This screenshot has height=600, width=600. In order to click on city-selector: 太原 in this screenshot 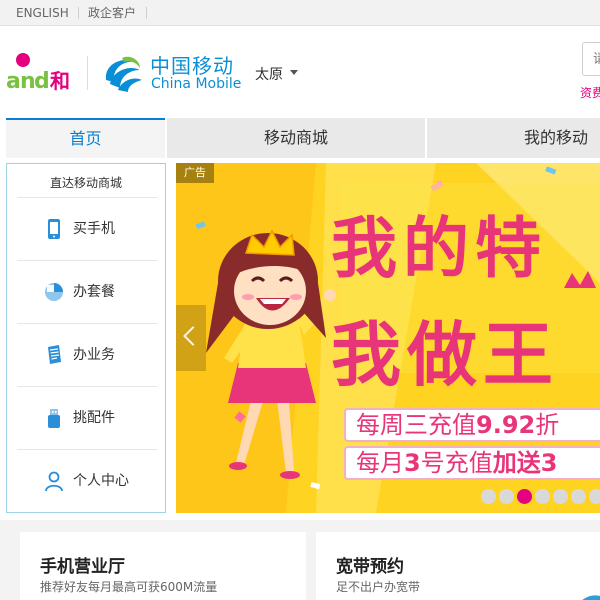, I will do `click(269, 74)`.